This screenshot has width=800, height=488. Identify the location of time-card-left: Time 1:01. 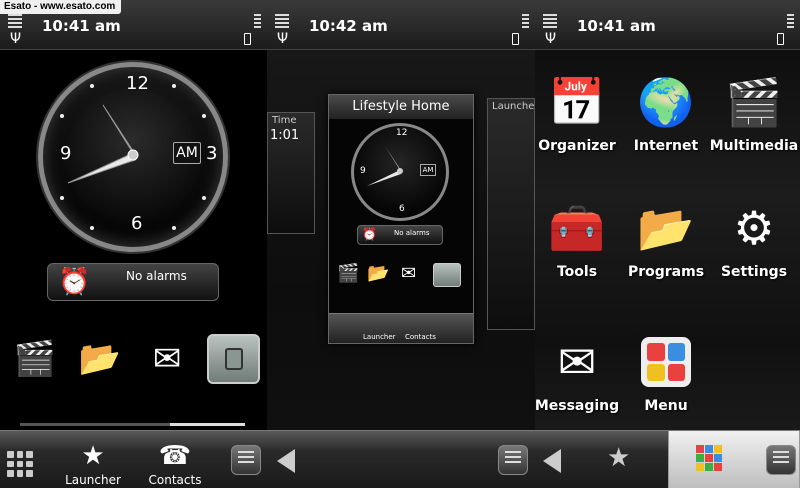
(291, 173).